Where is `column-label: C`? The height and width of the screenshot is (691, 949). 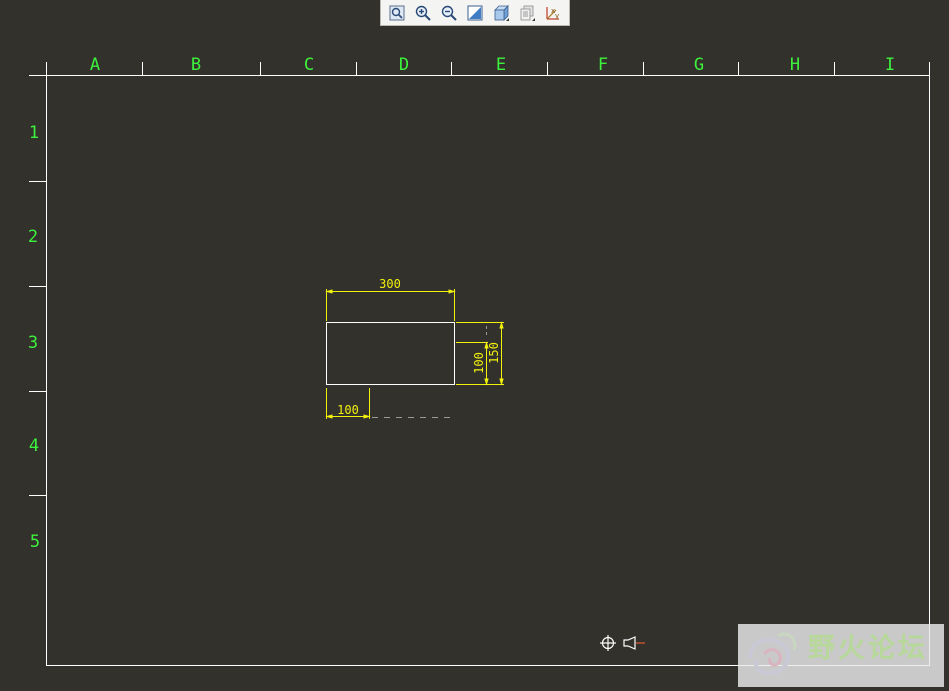
column-label: C is located at coordinates (309, 65).